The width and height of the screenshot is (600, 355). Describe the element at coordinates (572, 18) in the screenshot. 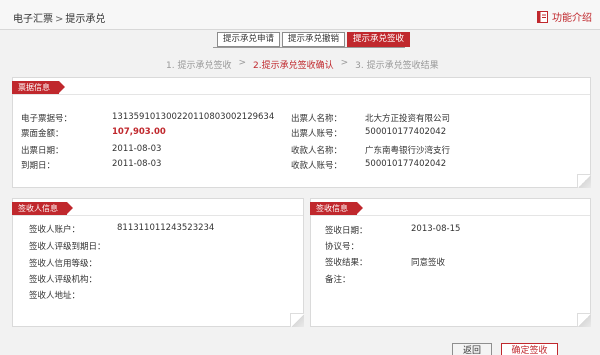

I see `function-intro-label: 功能介绍` at that location.